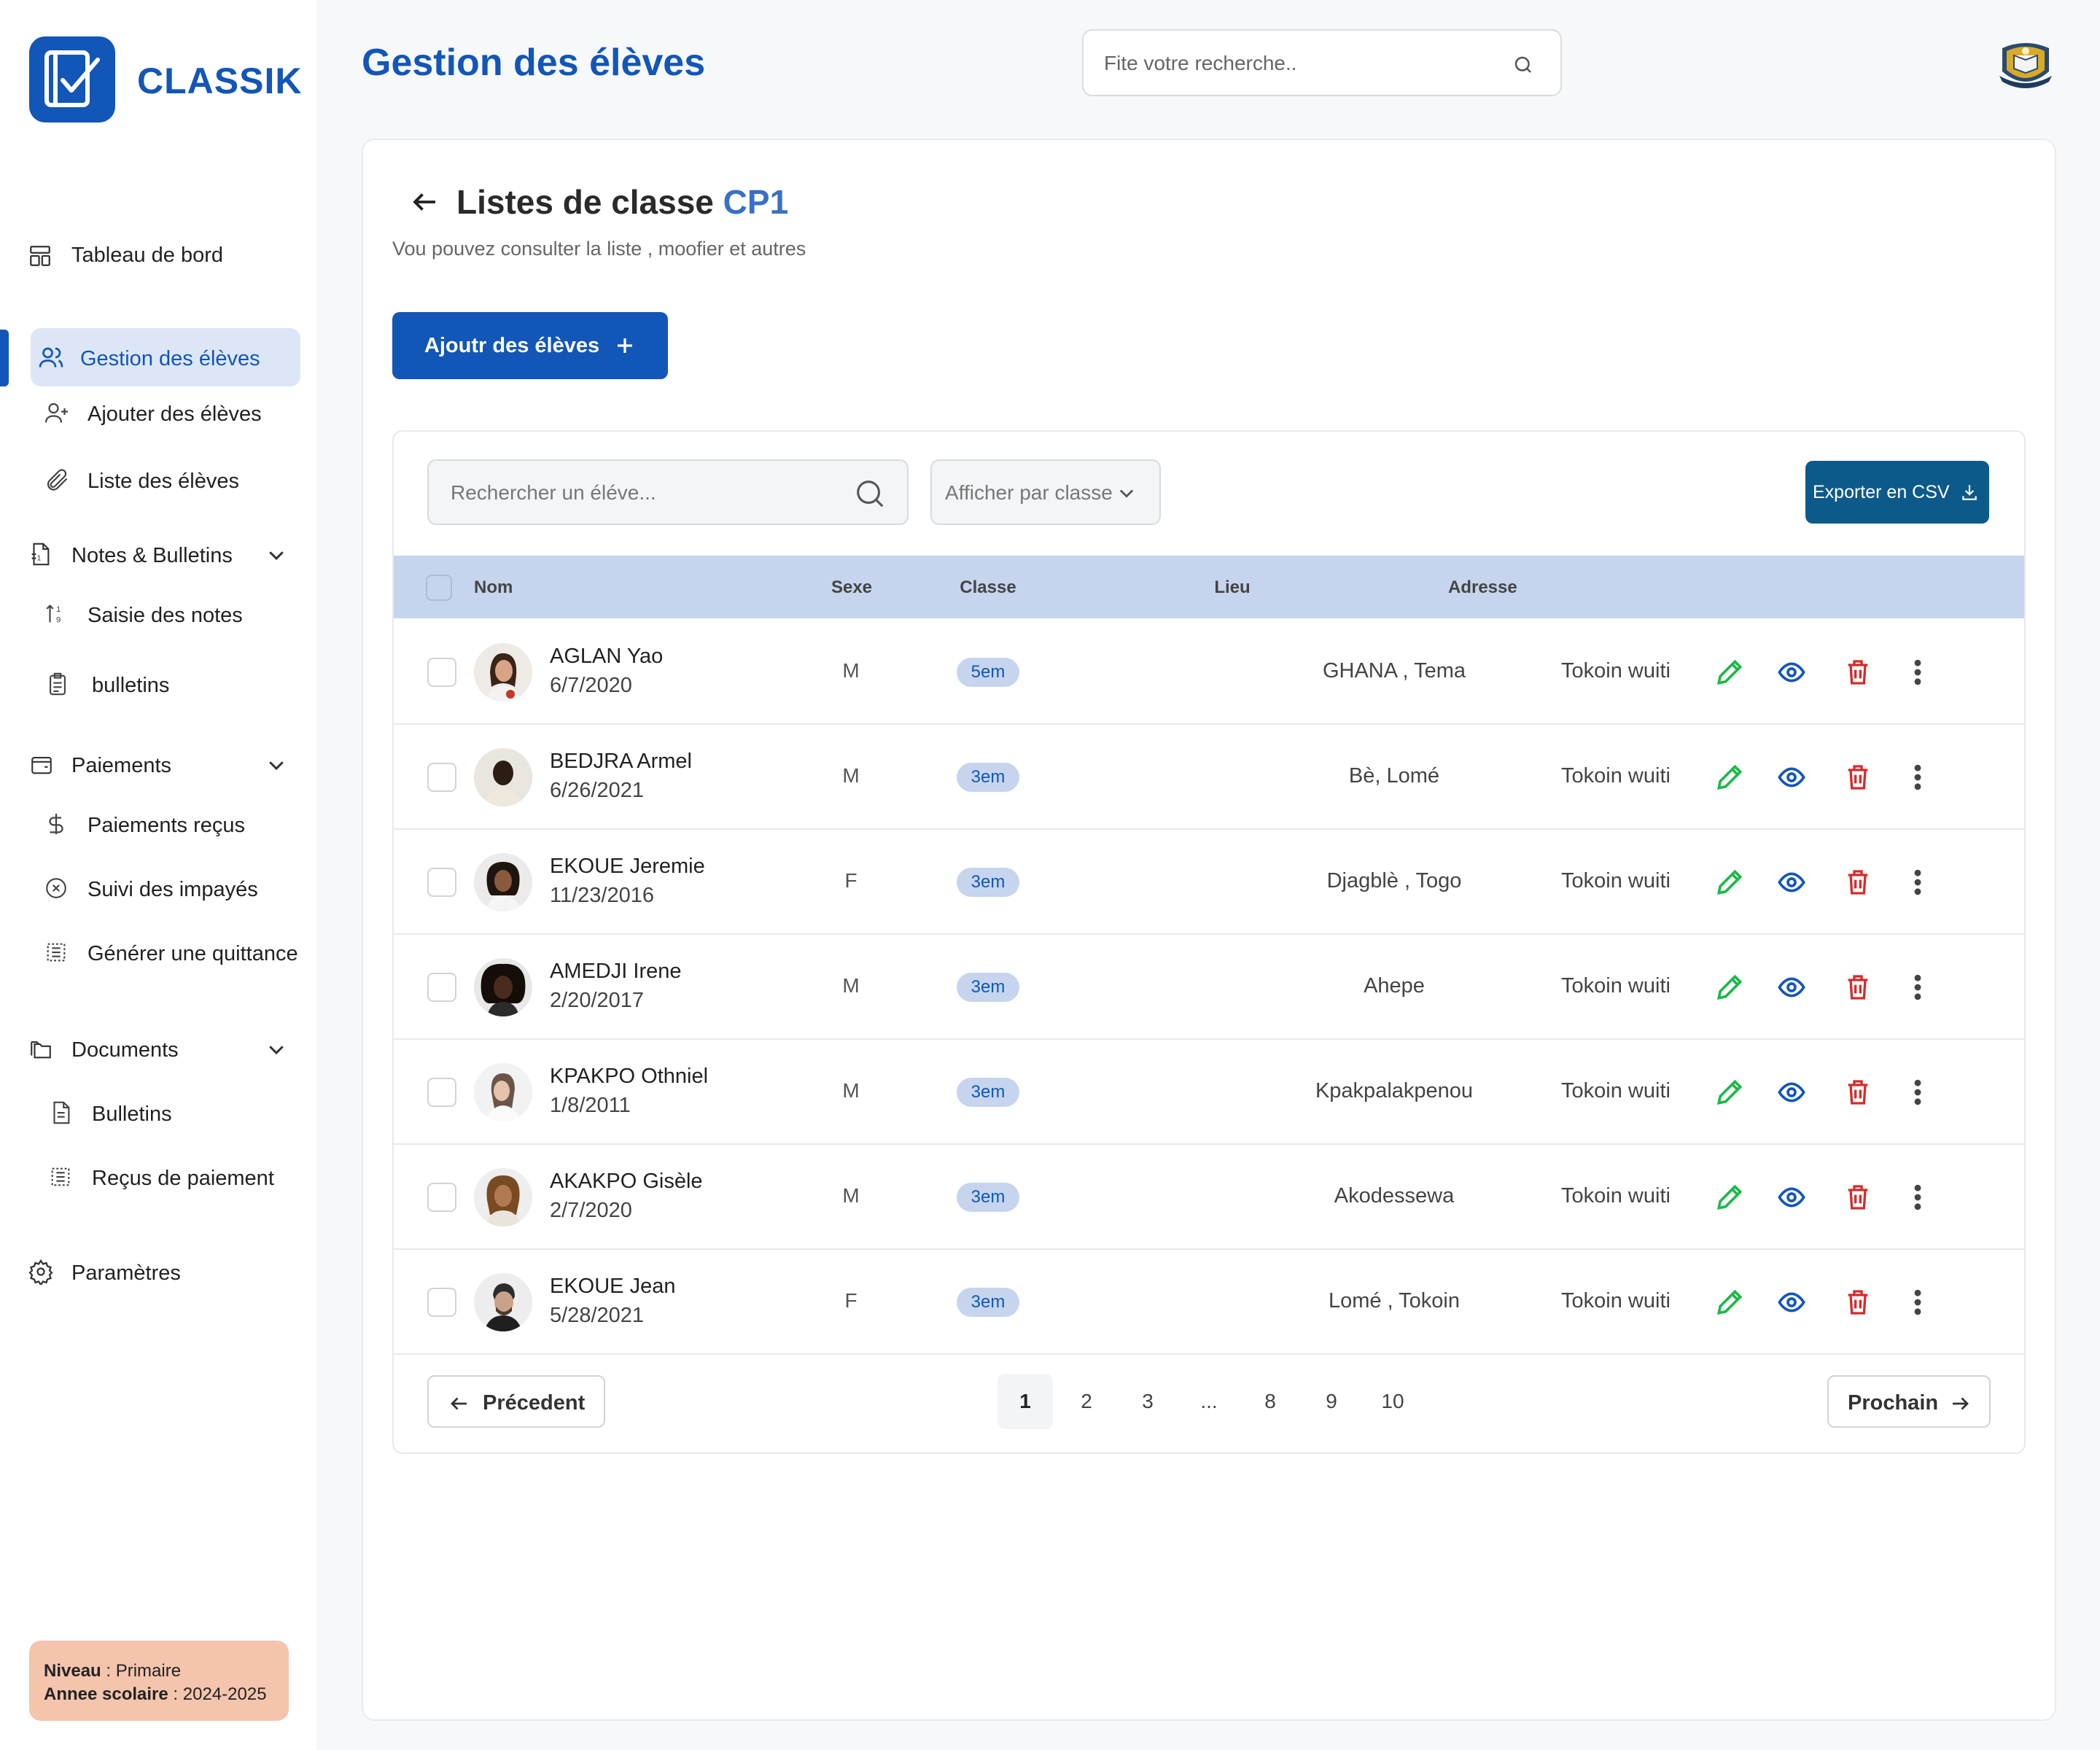  Describe the element at coordinates (1232, 588) in the screenshot. I see `column-header-place: Lieu` at that location.